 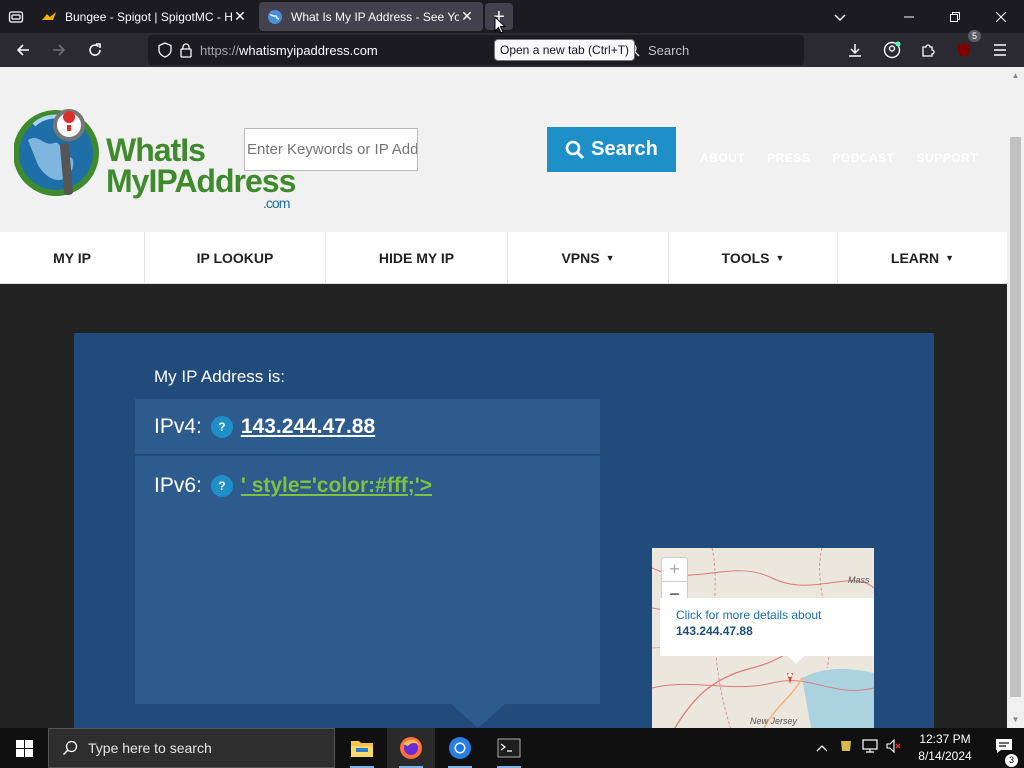 I want to click on clock-date: 8/14/2024, so click(x=945, y=756).